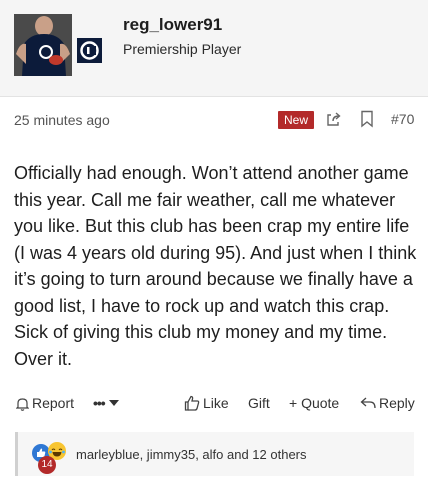  Describe the element at coordinates (114, 403) in the screenshot. I see `caret-down-icon` at that location.